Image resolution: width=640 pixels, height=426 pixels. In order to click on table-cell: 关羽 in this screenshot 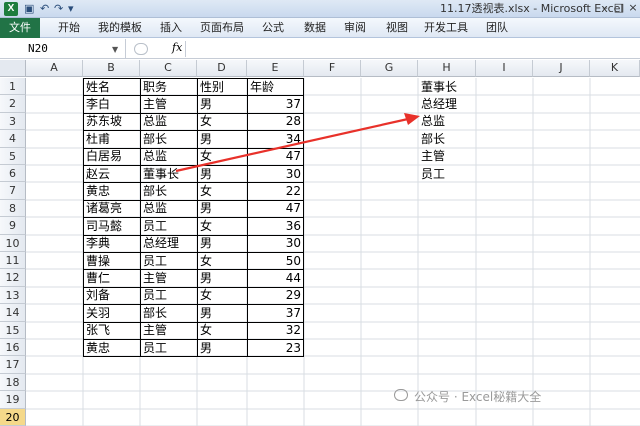, I will do `click(111, 313)`.